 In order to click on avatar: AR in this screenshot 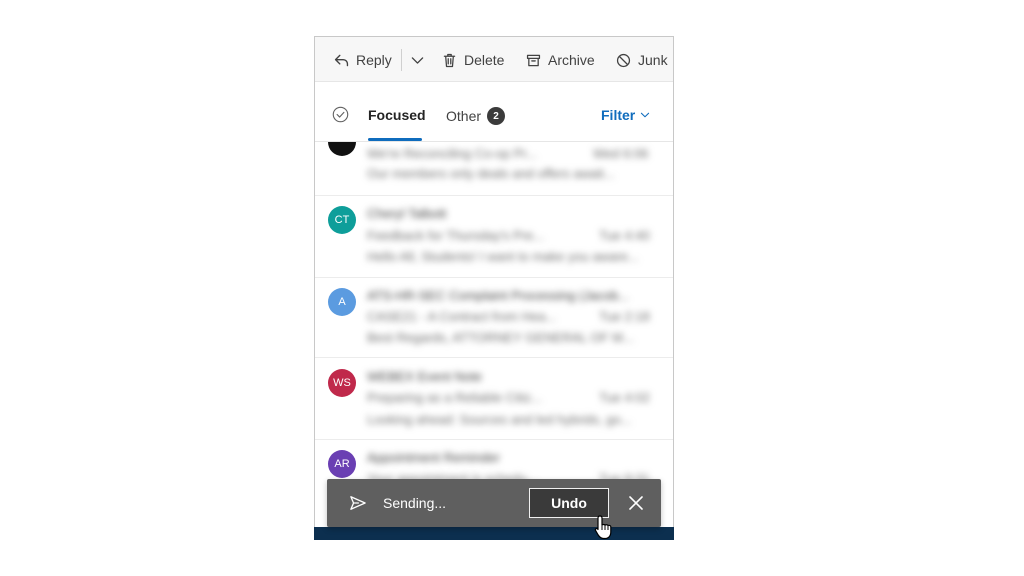, I will do `click(342, 464)`.